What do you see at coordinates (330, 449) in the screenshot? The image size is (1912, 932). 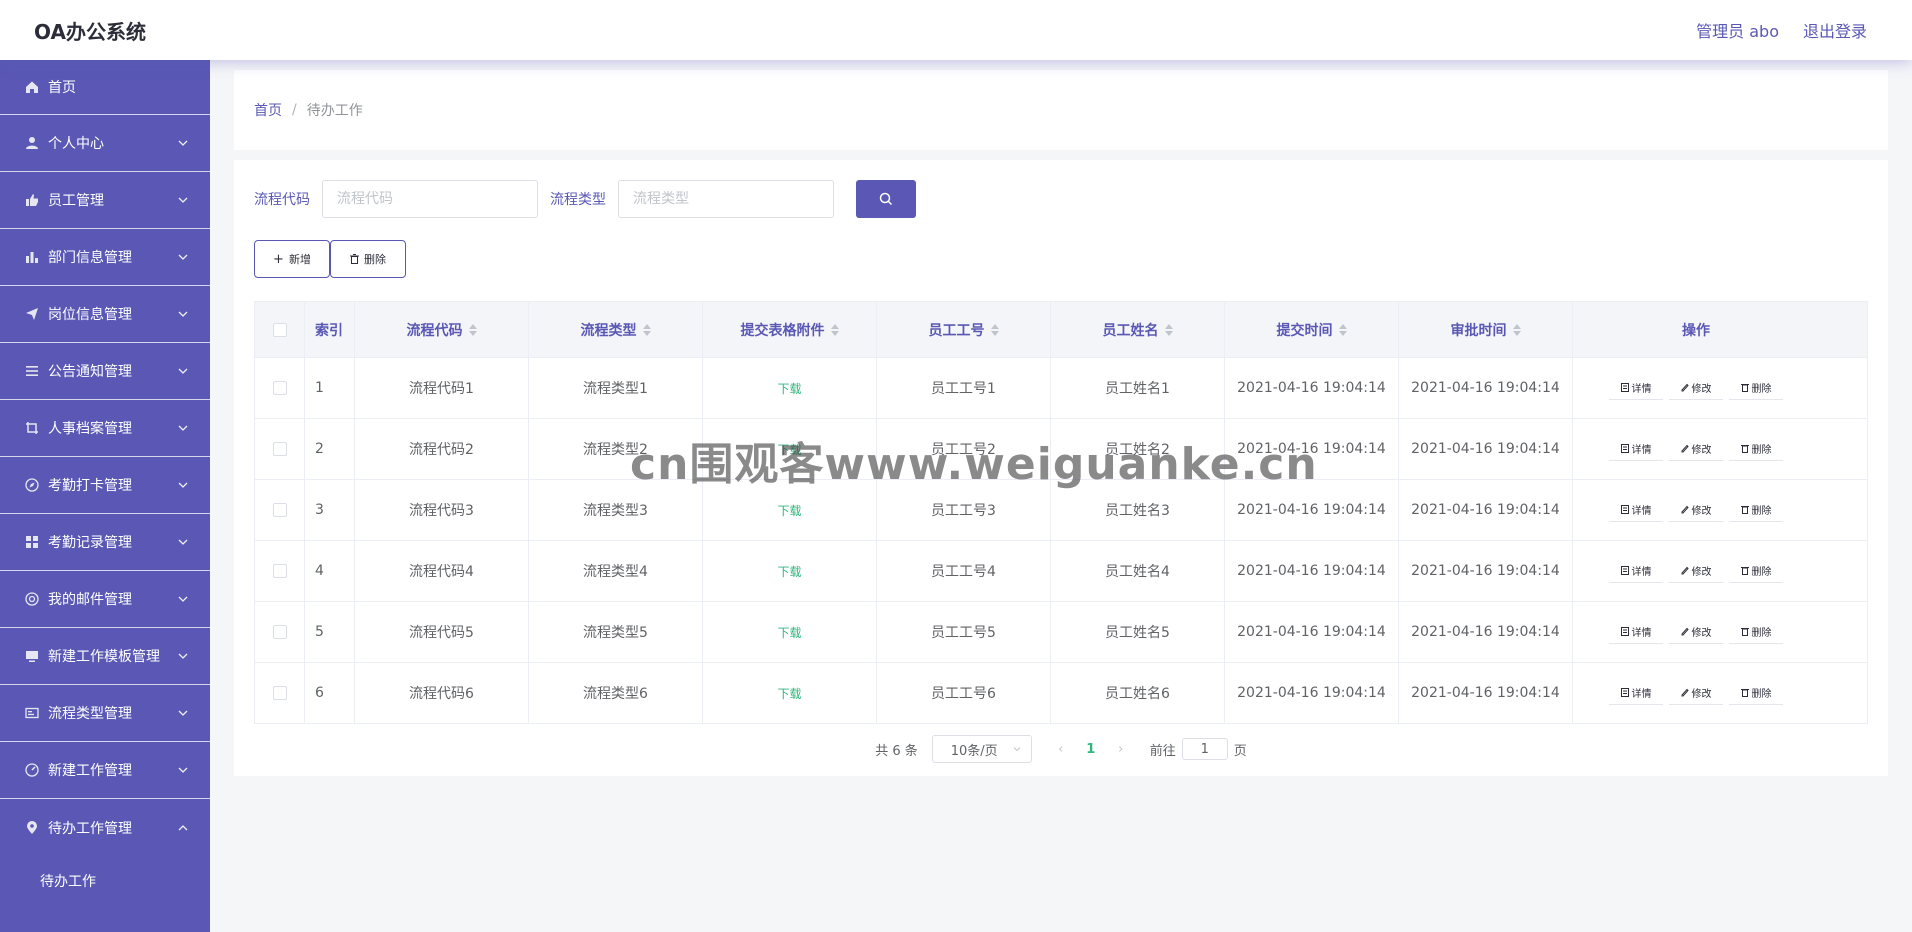 I see `table-cell: 2` at bounding box center [330, 449].